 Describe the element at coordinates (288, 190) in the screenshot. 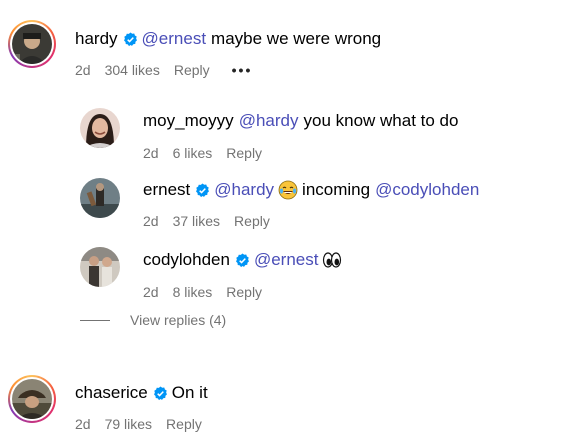

I see `tears-of-joy-emoji-icon` at that location.